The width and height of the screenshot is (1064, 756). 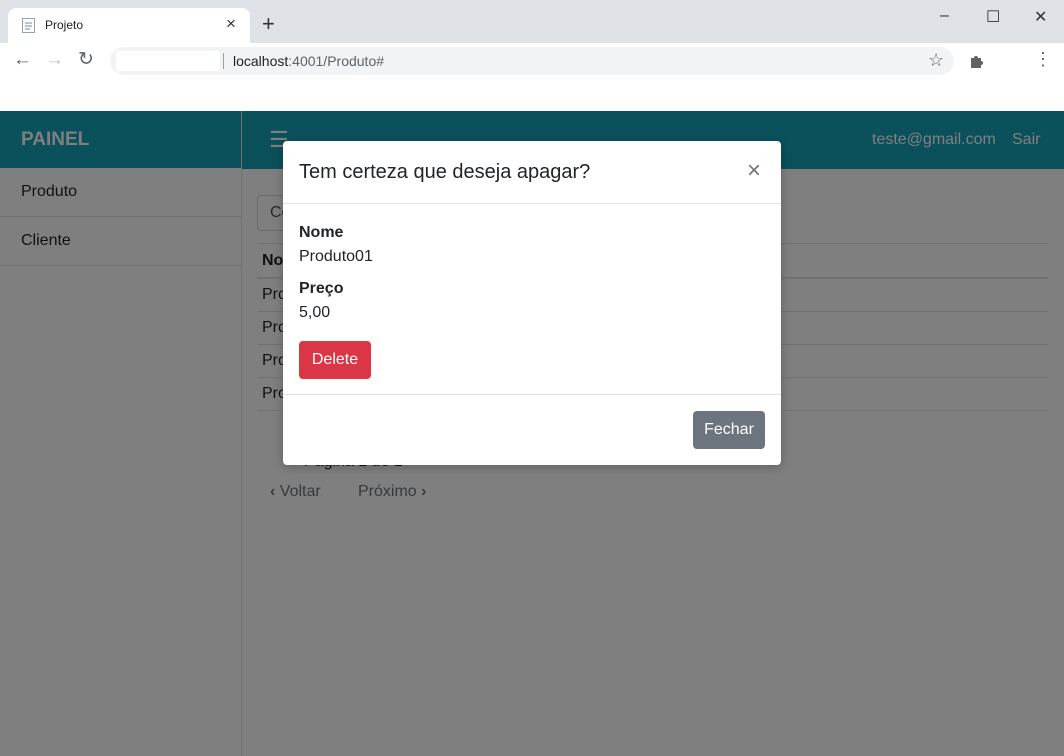 I want to click on name-label: Nome, so click(x=321, y=232).